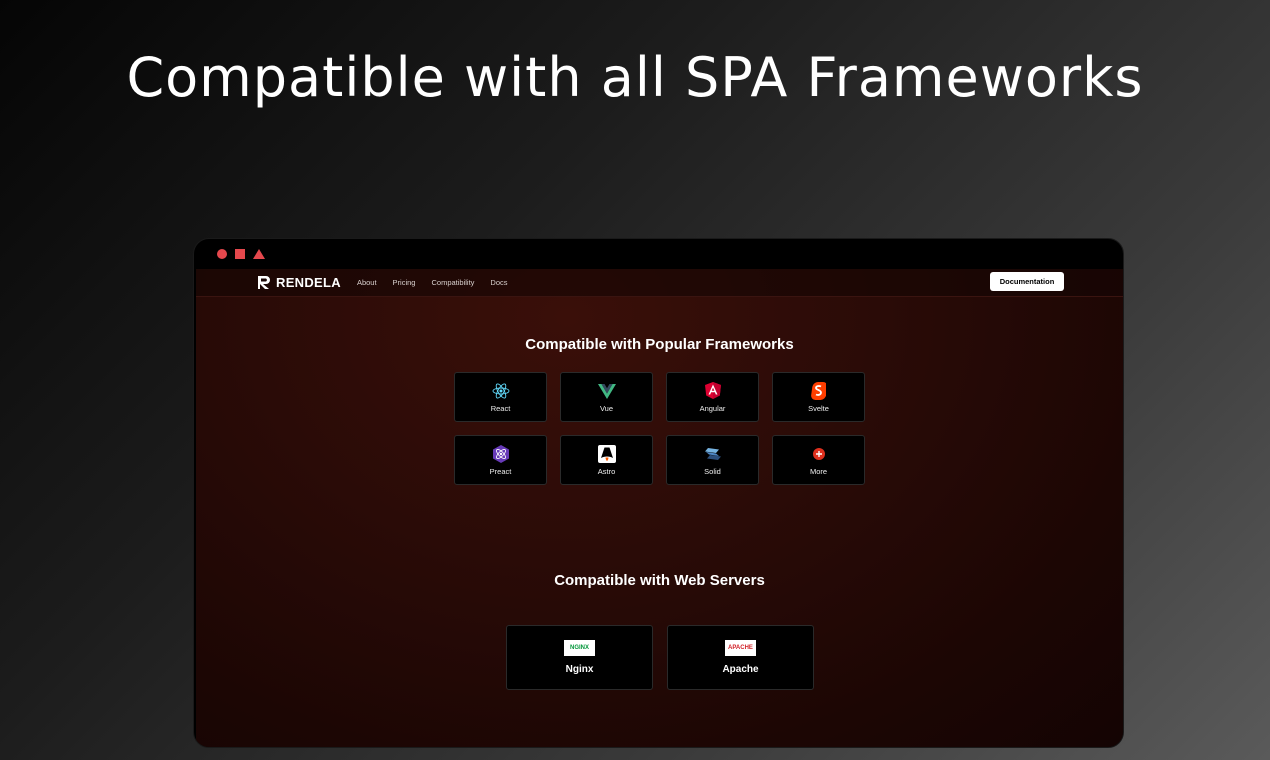  What do you see at coordinates (659, 580) in the screenshot?
I see `servers-title: Compatible with Web Servers` at bounding box center [659, 580].